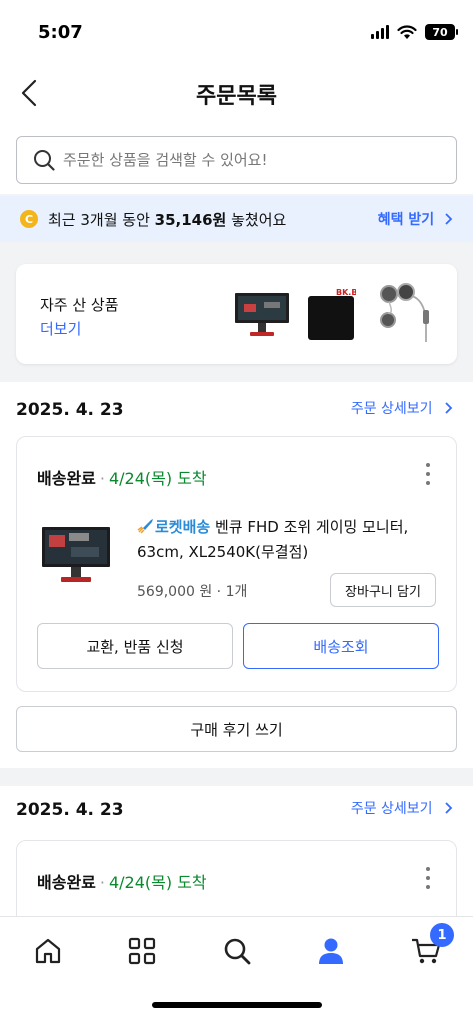 The image size is (473, 1024). Describe the element at coordinates (145, 526) in the screenshot. I see `rocket-icon` at that location.